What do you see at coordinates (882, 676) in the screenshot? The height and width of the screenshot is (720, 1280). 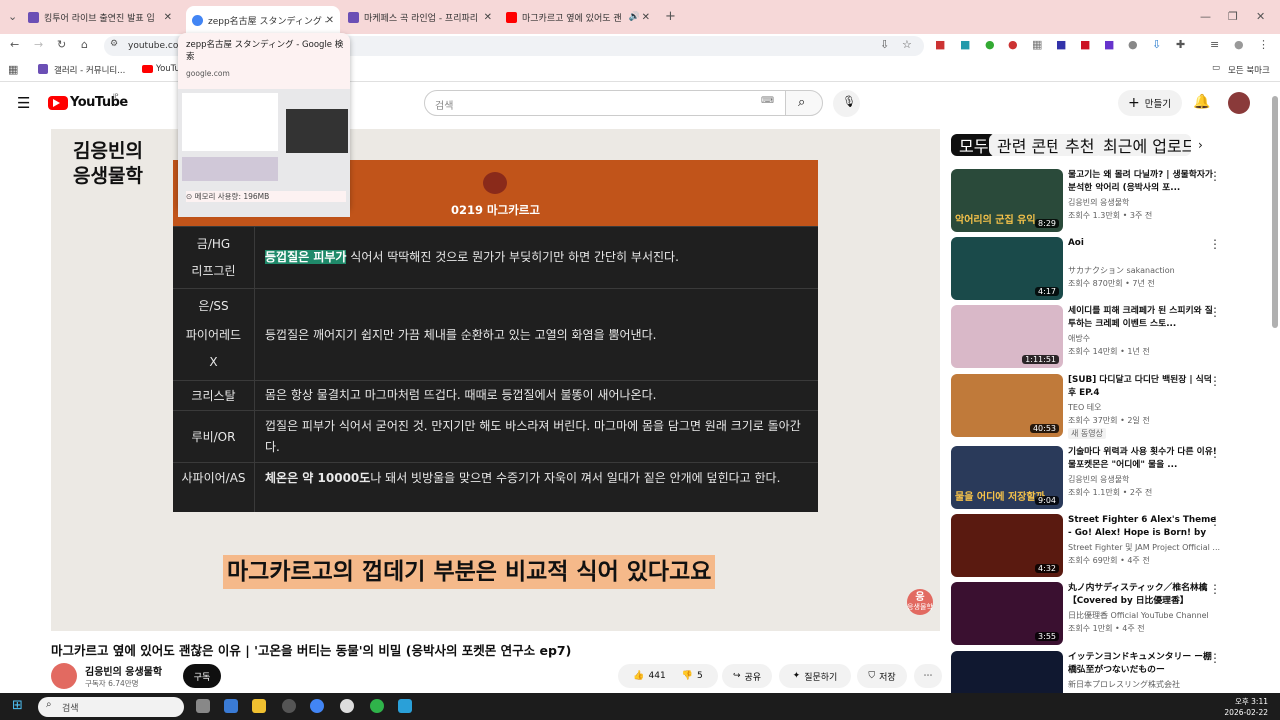 I see `save-button: ⛉ 저장` at bounding box center [882, 676].